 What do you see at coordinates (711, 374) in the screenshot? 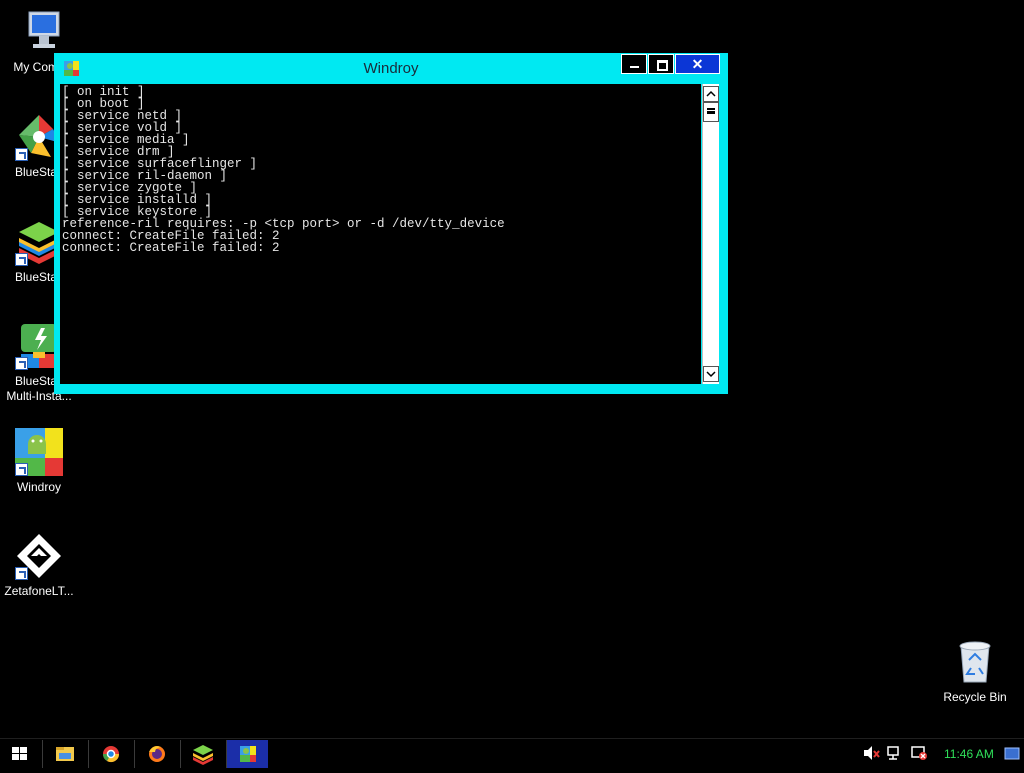
I see `scroll-down-button` at bounding box center [711, 374].